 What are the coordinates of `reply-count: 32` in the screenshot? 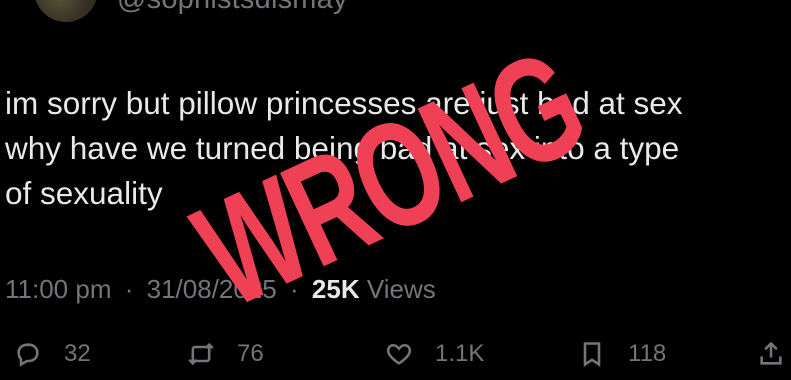 It's located at (77, 353).